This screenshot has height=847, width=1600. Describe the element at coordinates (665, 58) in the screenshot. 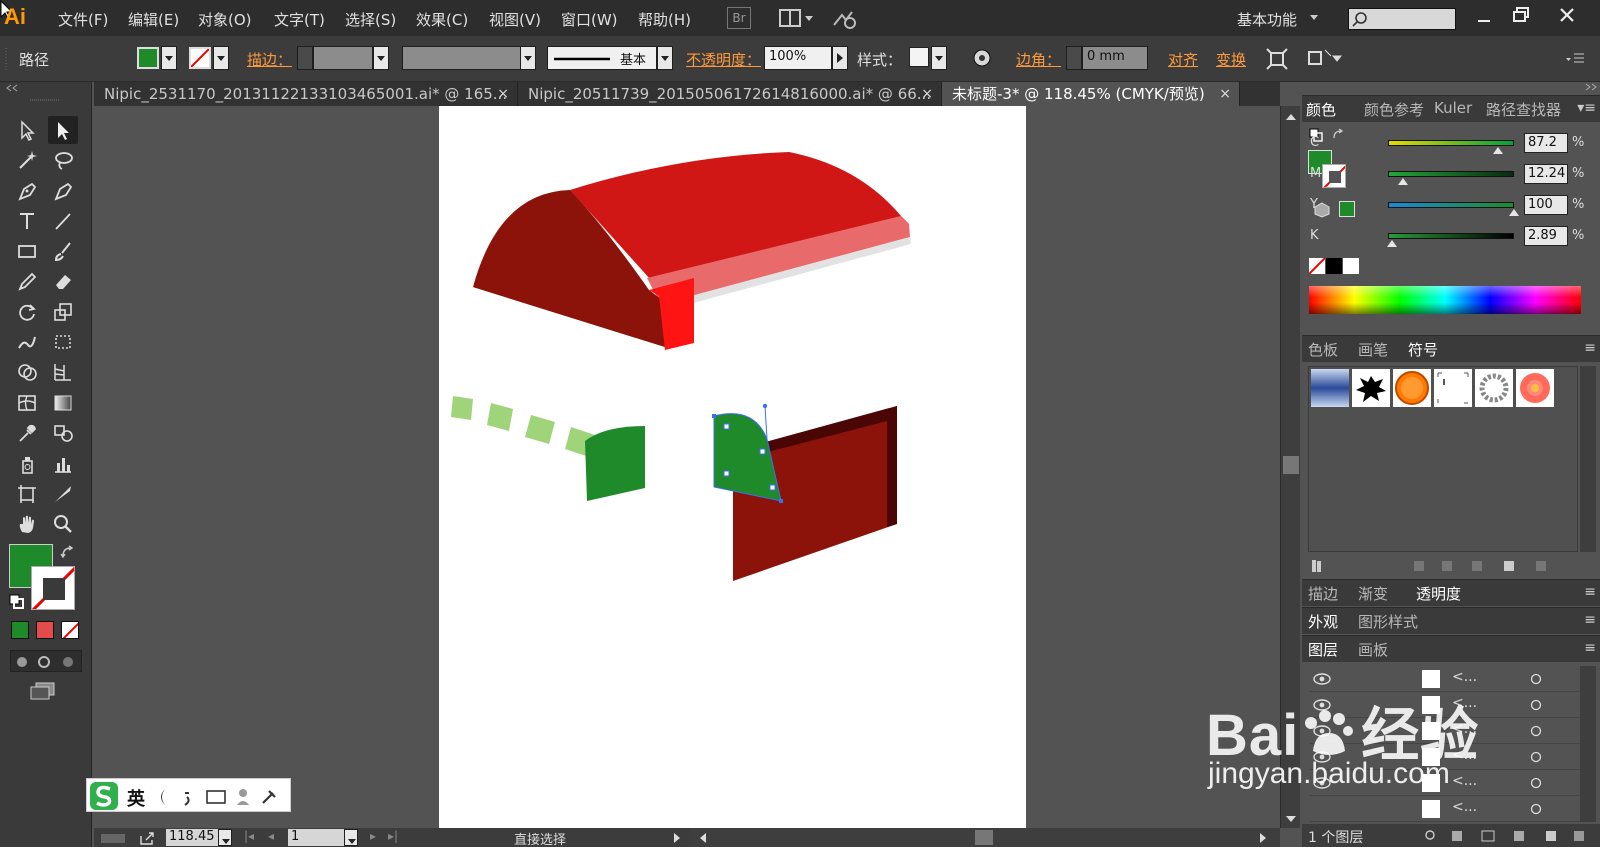

I see `brush-dropdown` at that location.